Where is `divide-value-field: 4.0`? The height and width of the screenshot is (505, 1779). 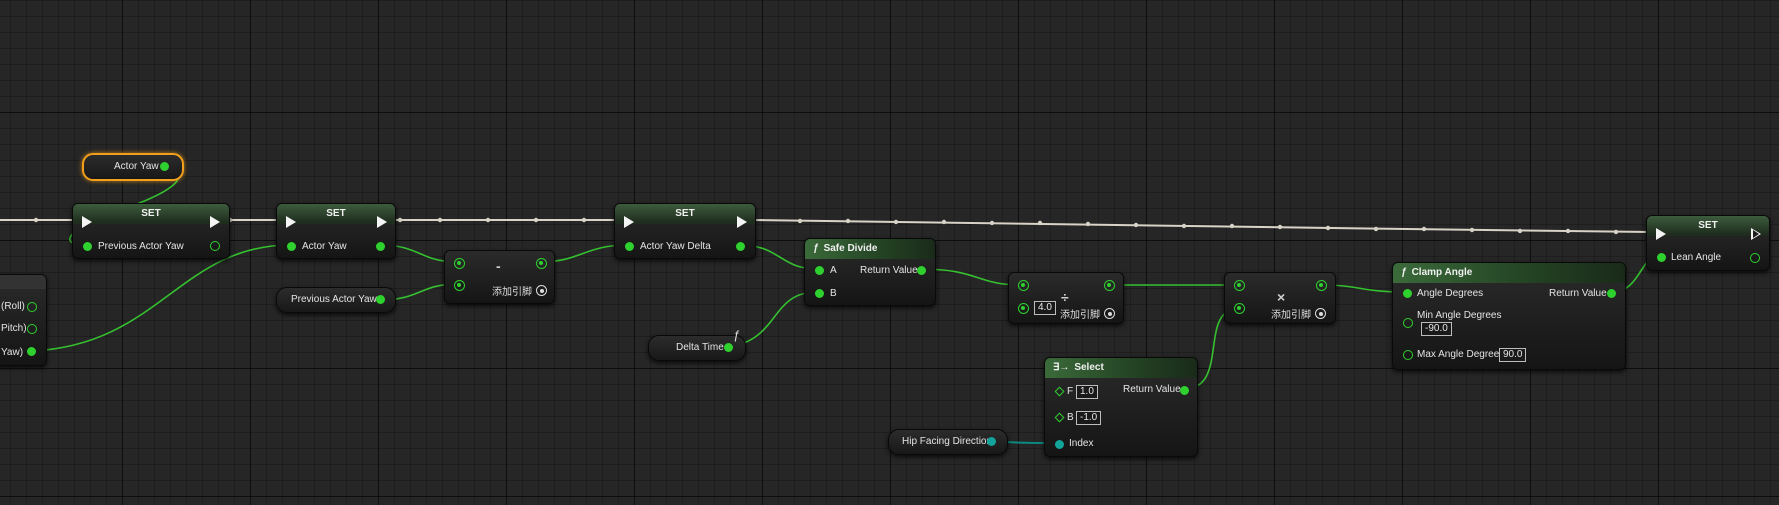 divide-value-field: 4.0 is located at coordinates (1045, 308).